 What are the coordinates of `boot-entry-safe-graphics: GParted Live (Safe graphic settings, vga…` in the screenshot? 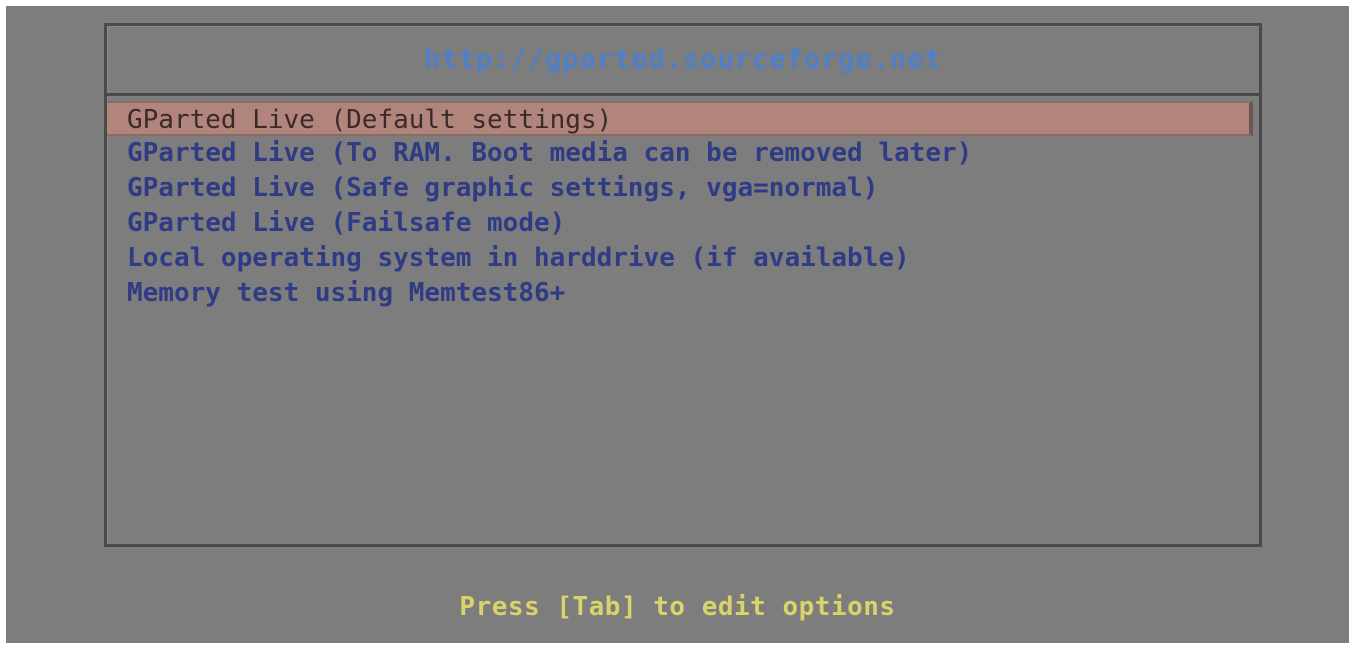 It's located at (680, 188).